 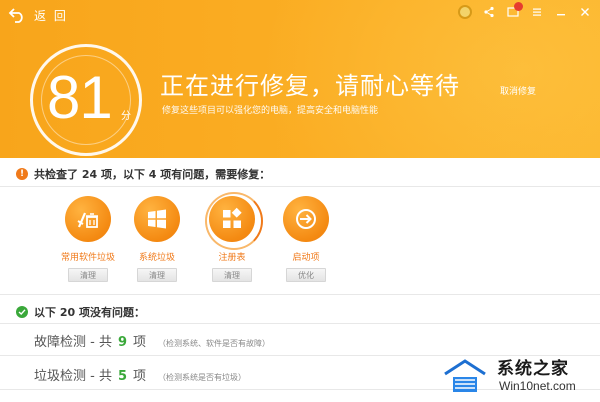 I want to click on score-ring: 81 分, so click(x=86, y=100).